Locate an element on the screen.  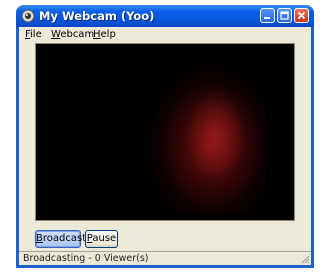
webcam-app-icon is located at coordinates (28, 16).